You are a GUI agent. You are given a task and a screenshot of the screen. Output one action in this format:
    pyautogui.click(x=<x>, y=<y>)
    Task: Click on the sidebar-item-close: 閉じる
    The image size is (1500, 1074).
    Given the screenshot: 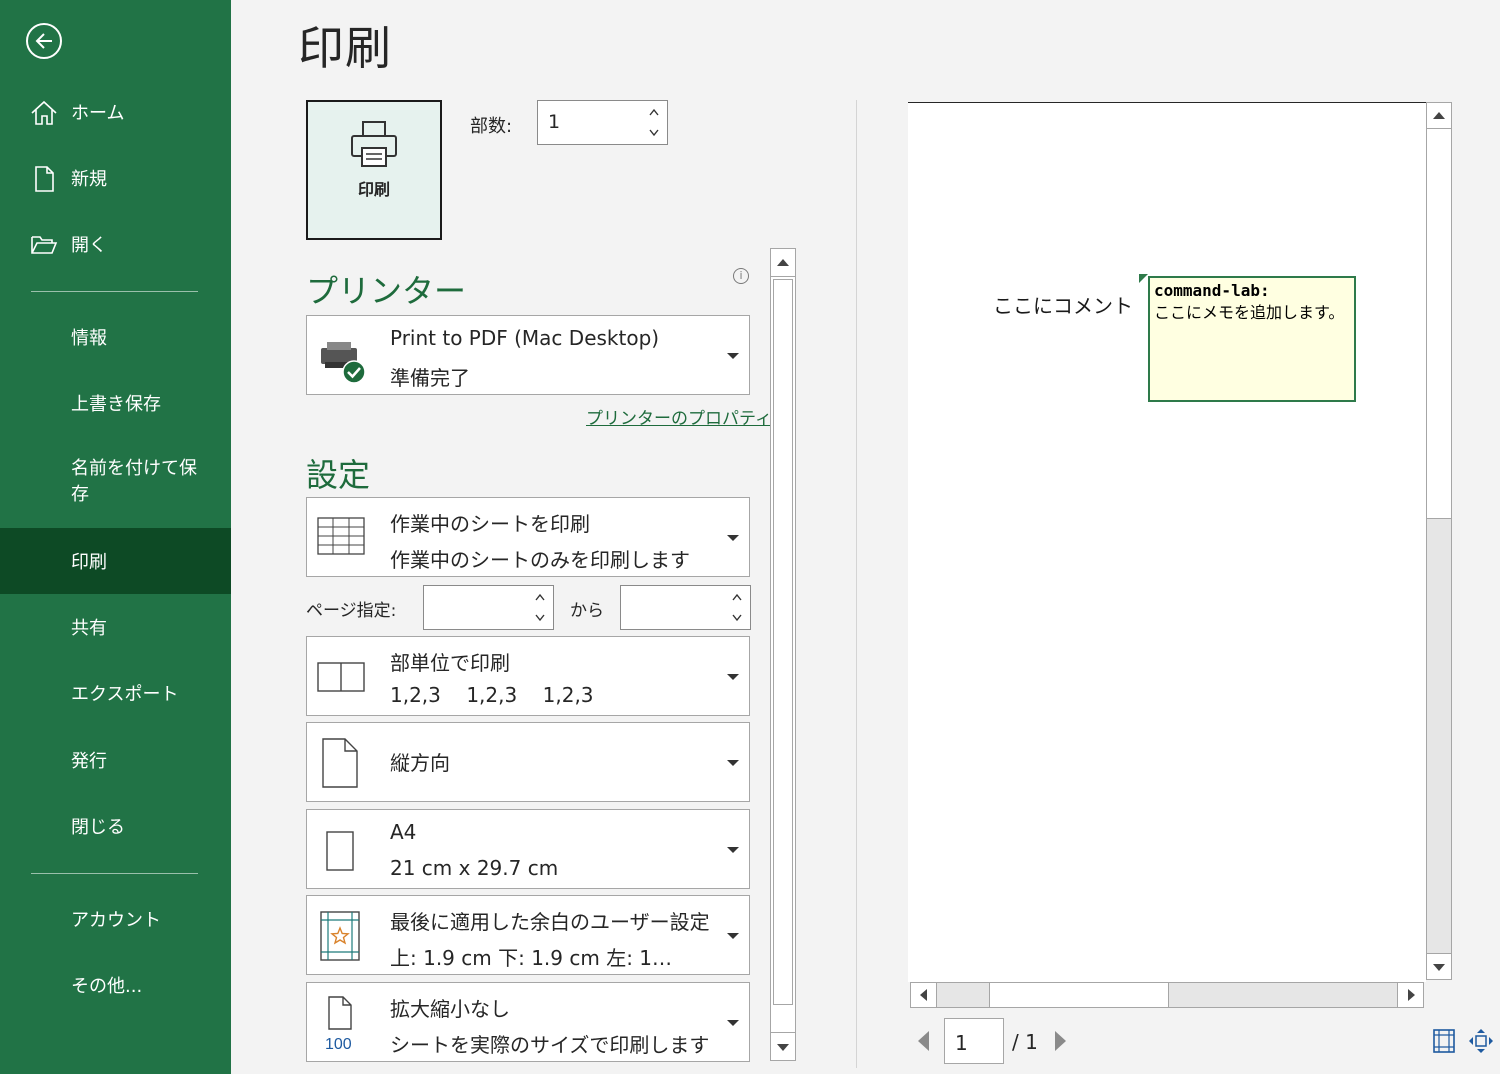 What is the action you would take?
    pyautogui.click(x=115, y=826)
    